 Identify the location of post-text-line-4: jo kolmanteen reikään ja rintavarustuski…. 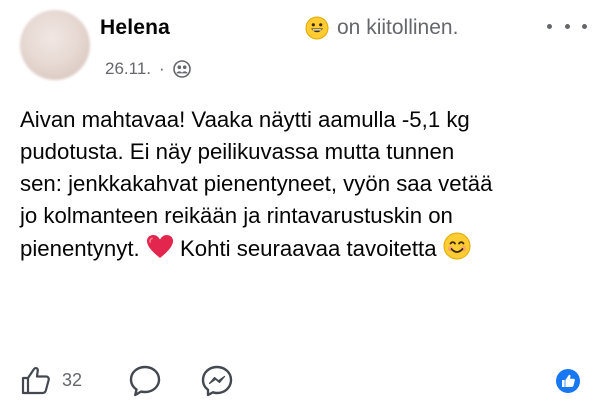
(236, 215).